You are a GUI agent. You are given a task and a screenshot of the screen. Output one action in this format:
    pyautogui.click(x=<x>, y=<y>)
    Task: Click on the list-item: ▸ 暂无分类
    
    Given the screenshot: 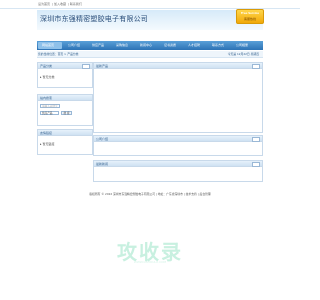 What is the action you would take?
    pyautogui.click(x=47, y=77)
    